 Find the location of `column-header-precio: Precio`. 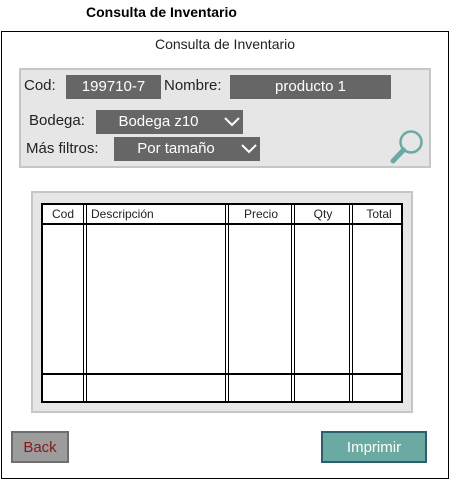

column-header-precio: Precio is located at coordinates (260, 214).